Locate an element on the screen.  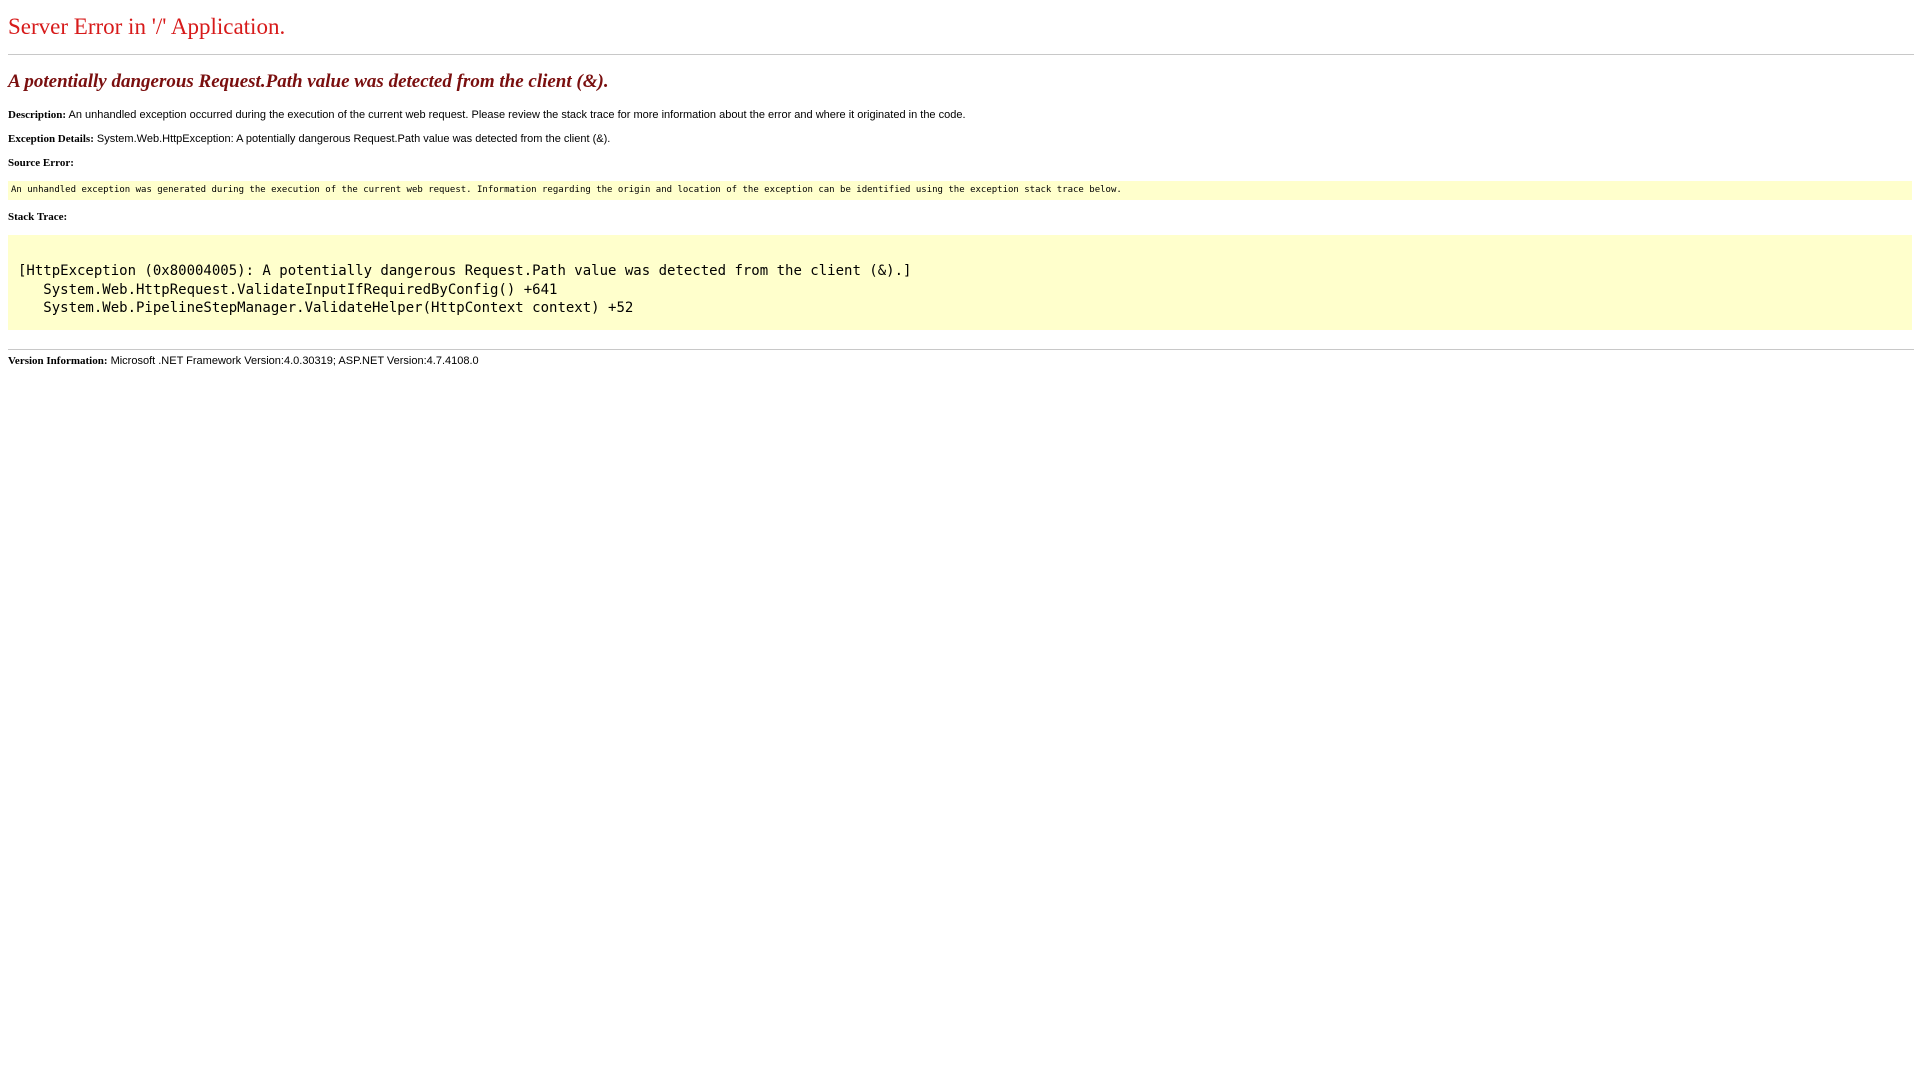
source-error-label: Source Error: is located at coordinates (41, 163).